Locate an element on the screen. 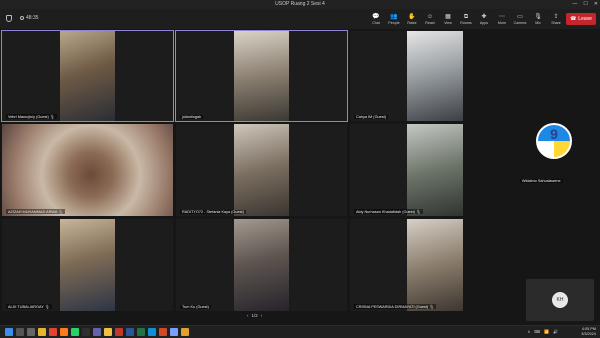  rooms-button: ⧉ Rooms is located at coordinates (466, 19).